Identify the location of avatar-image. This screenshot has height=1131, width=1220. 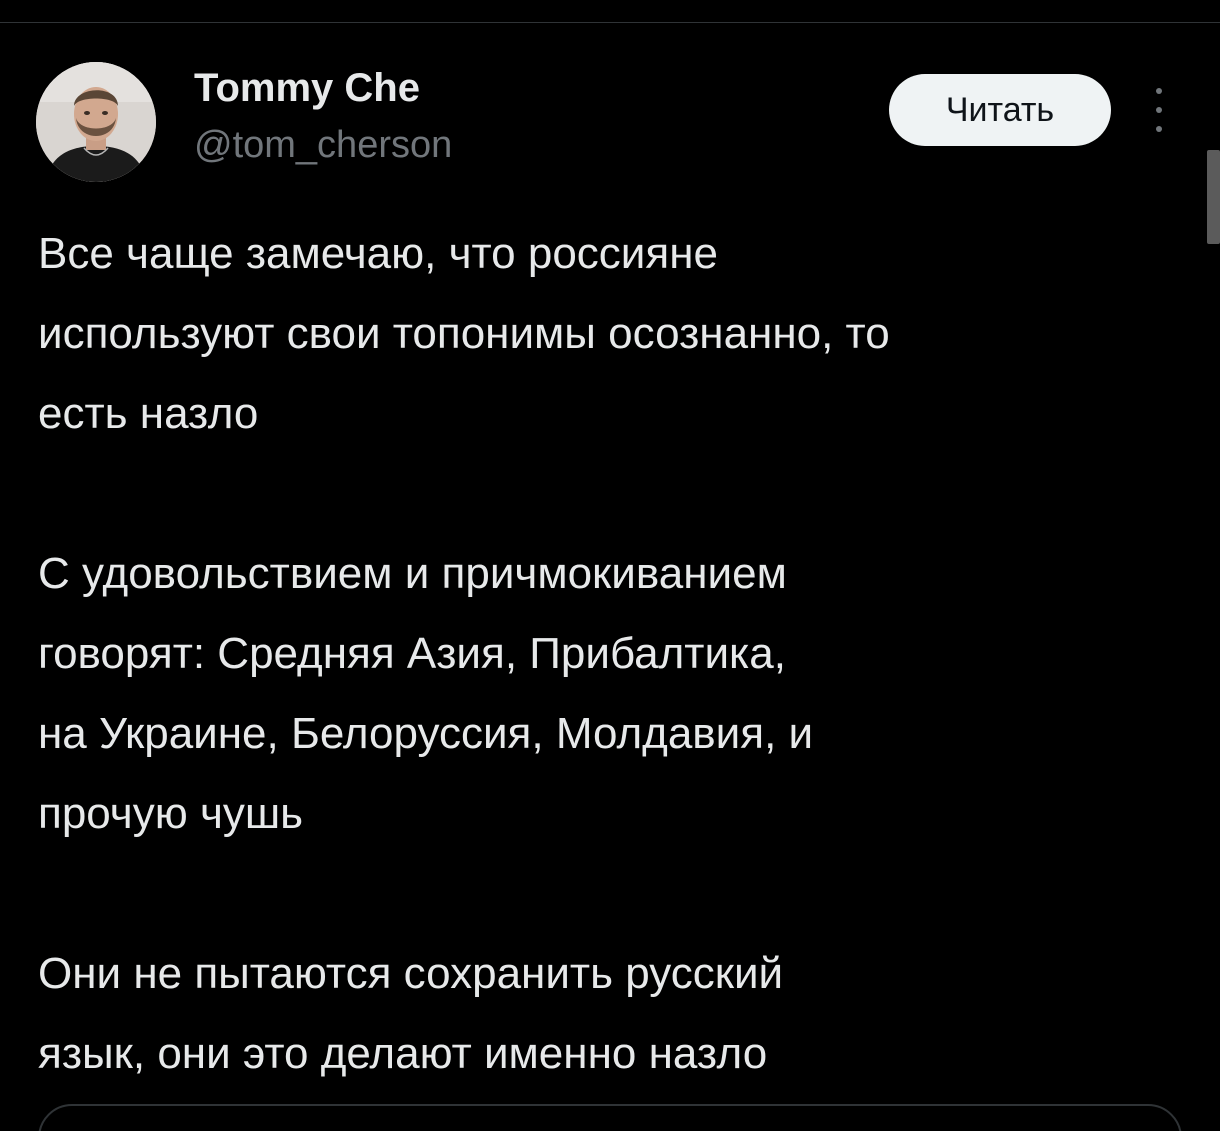
(96, 122).